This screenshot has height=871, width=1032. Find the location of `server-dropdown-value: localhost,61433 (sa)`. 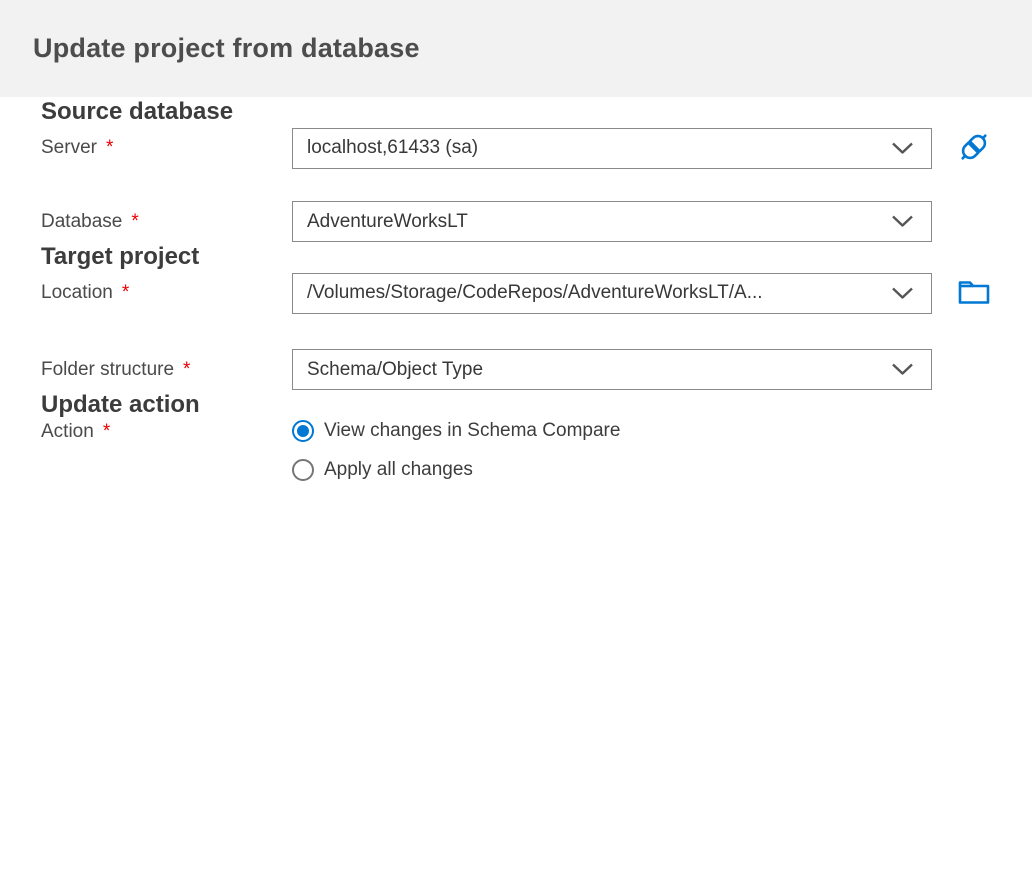

server-dropdown-value: localhost,61433 (sa) is located at coordinates (393, 147).